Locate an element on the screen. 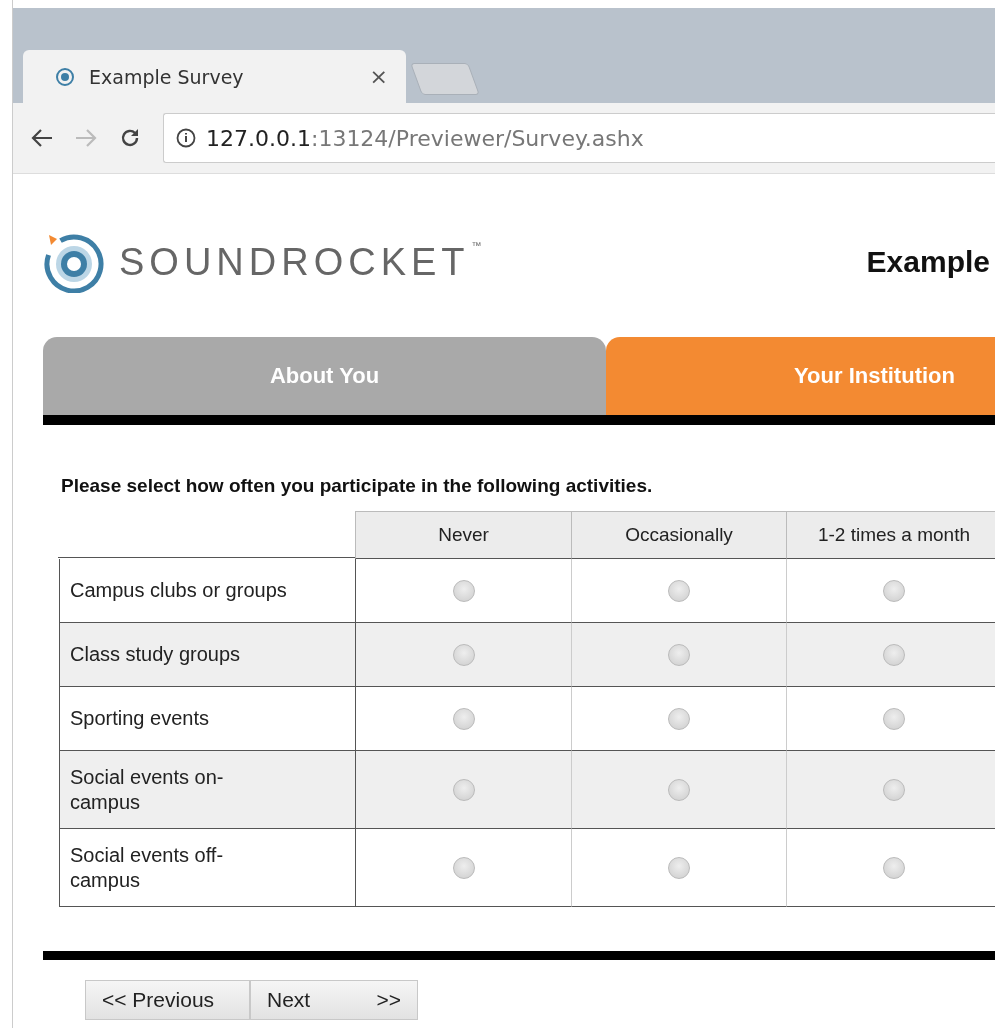 This screenshot has width=995, height=1028. trademark-mark: ™ is located at coordinates (476, 245).